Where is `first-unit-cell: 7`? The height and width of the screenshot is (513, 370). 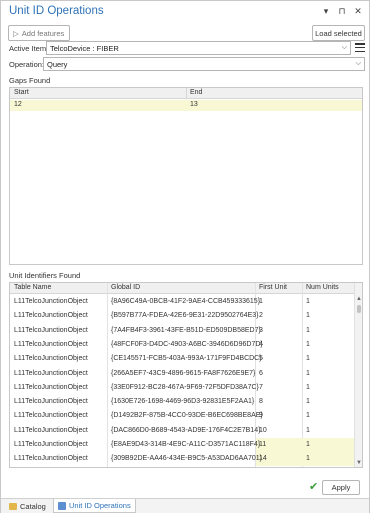 first-unit-cell: 7 is located at coordinates (261, 387).